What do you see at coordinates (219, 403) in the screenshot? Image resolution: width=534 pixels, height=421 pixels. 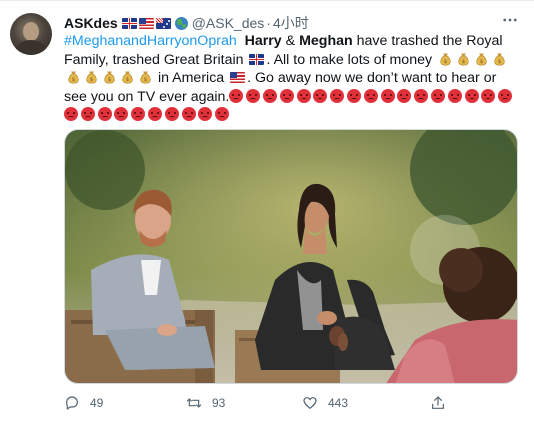 I see `retweet-count: 93` at bounding box center [219, 403].